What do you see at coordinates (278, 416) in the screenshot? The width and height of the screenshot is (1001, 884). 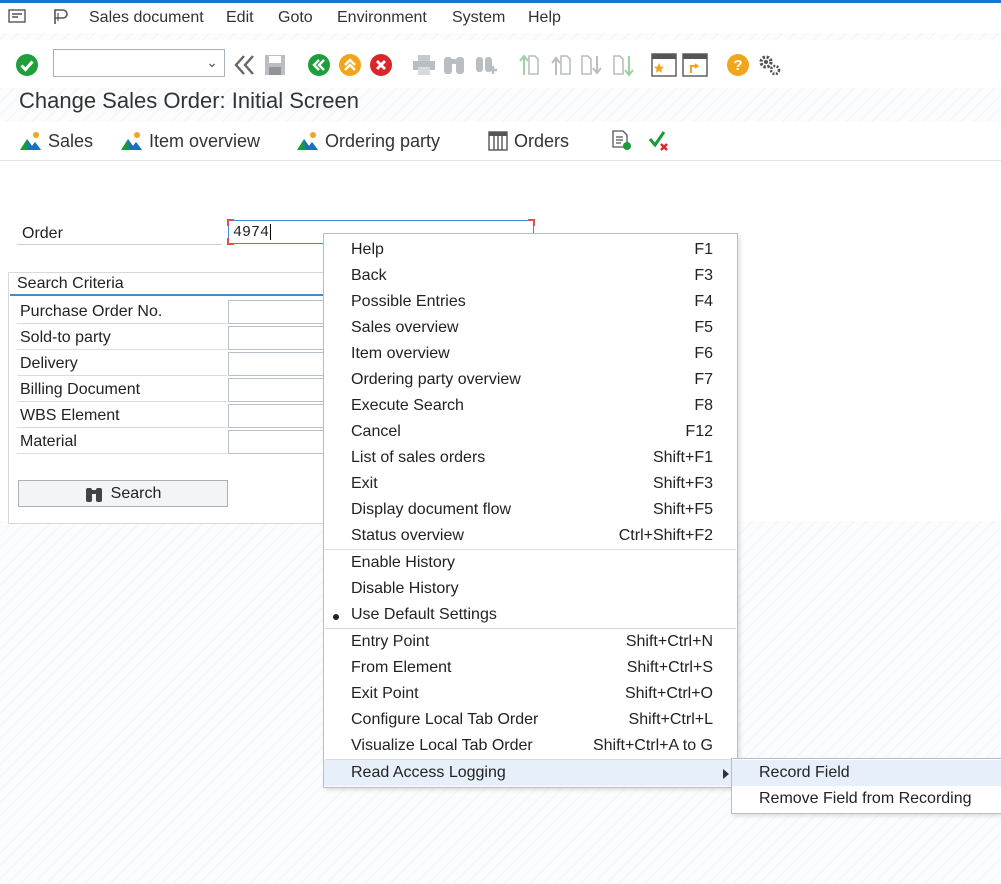 I see `wbs-element-input` at bounding box center [278, 416].